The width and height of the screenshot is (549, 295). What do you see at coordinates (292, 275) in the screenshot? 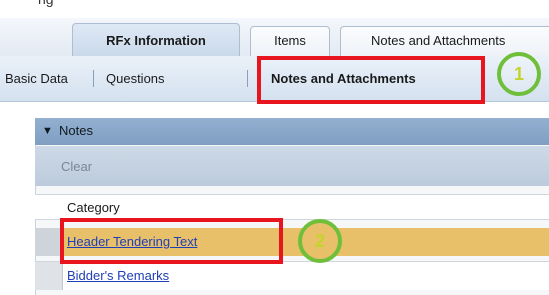
I see `table-row: Bidder's Remarks` at bounding box center [292, 275].